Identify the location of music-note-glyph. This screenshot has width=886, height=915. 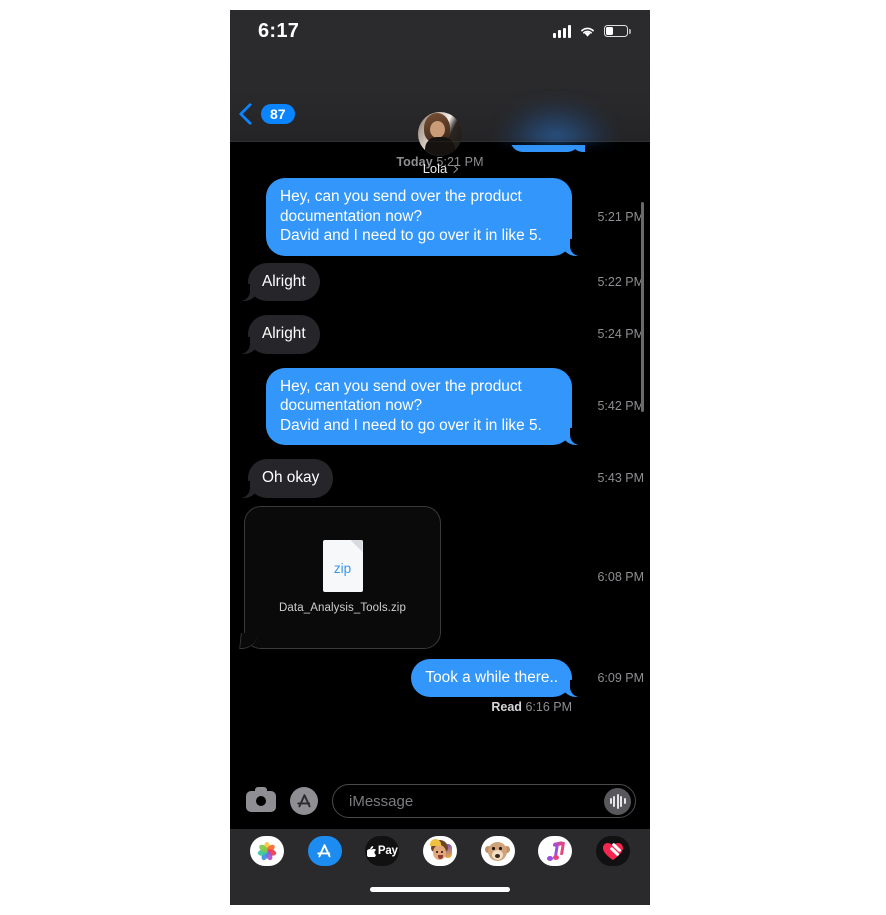
(555, 850).